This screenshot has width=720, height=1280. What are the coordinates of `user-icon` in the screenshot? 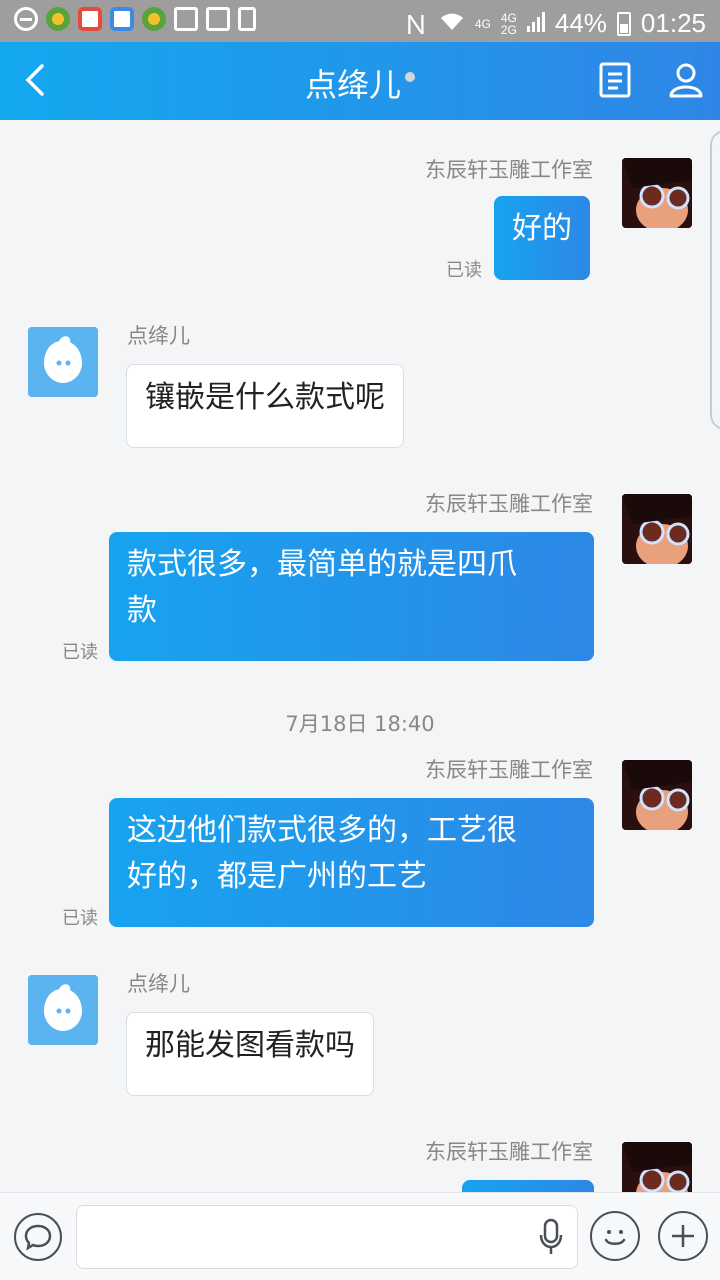 It's located at (686, 80).